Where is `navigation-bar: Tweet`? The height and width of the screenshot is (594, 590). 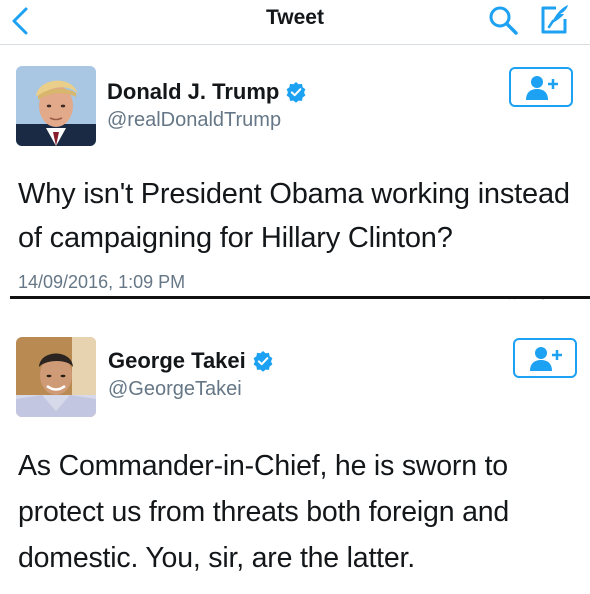 navigation-bar: Tweet is located at coordinates (295, 22).